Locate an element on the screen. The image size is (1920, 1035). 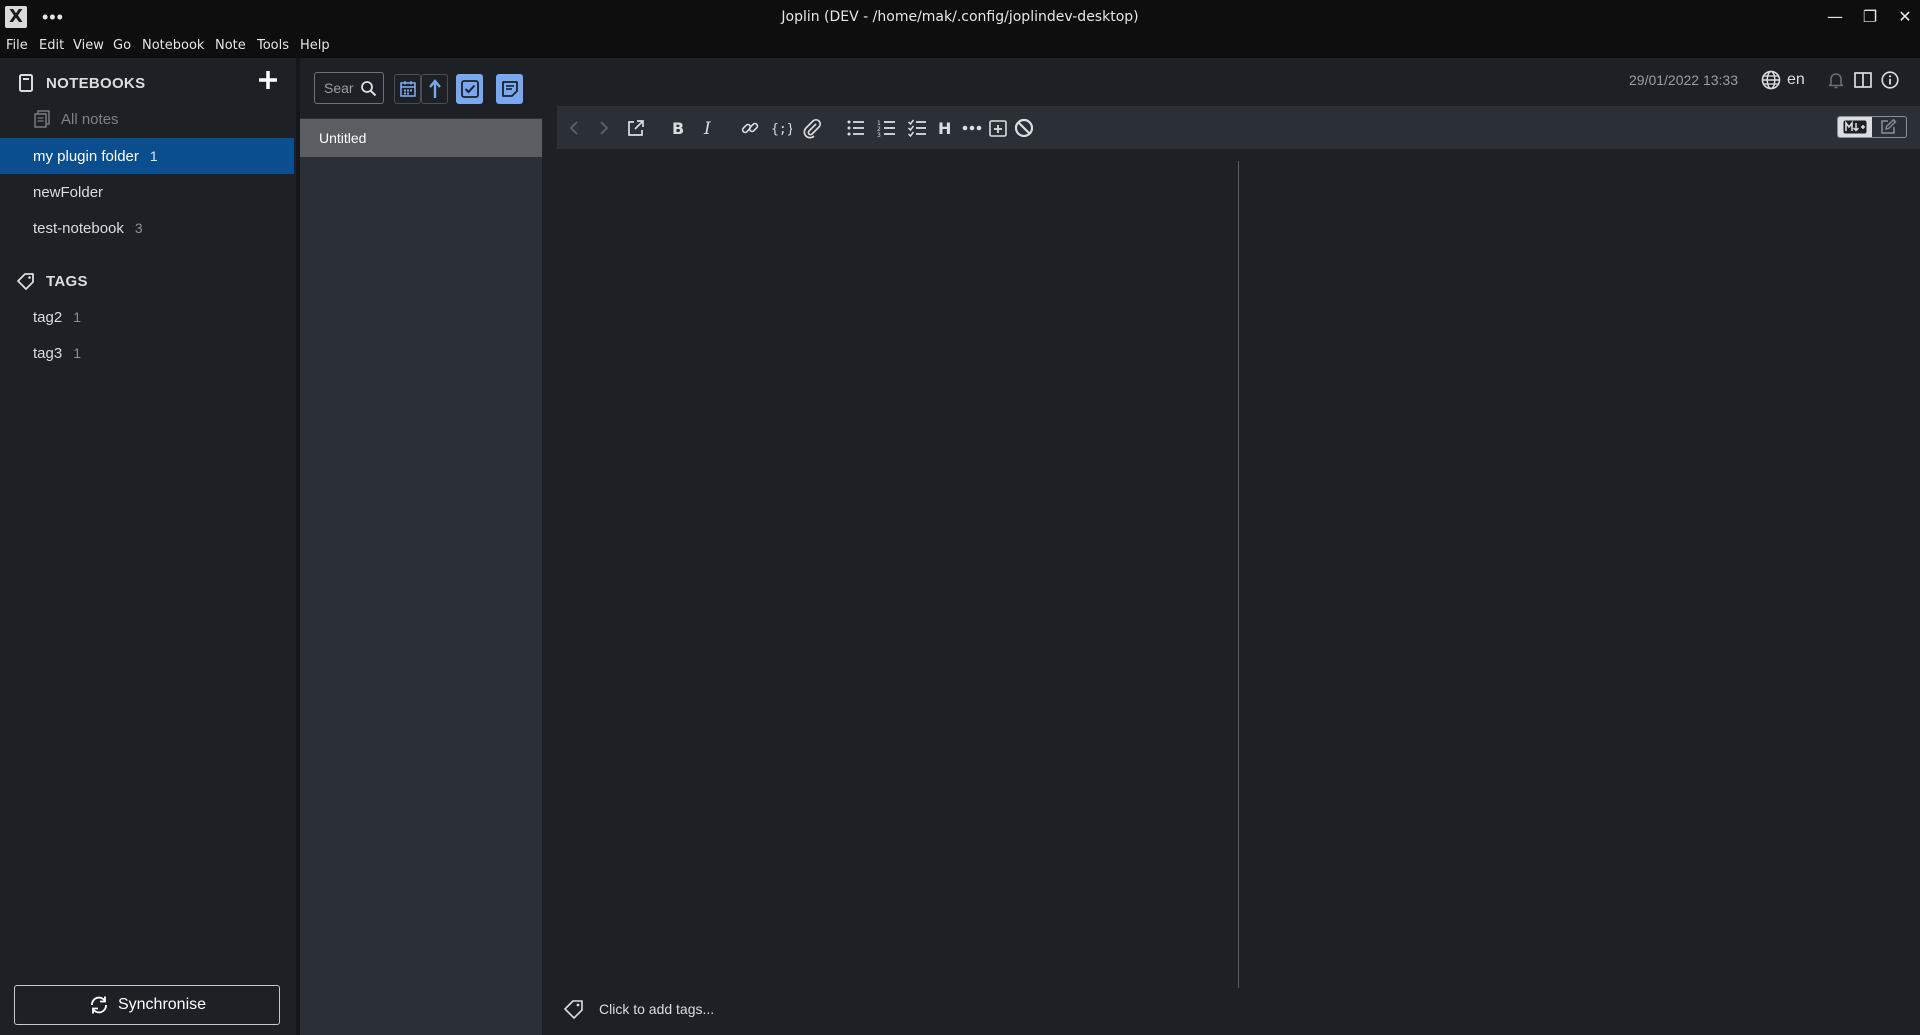
menu-notebook: Notebook is located at coordinates (173, 45).